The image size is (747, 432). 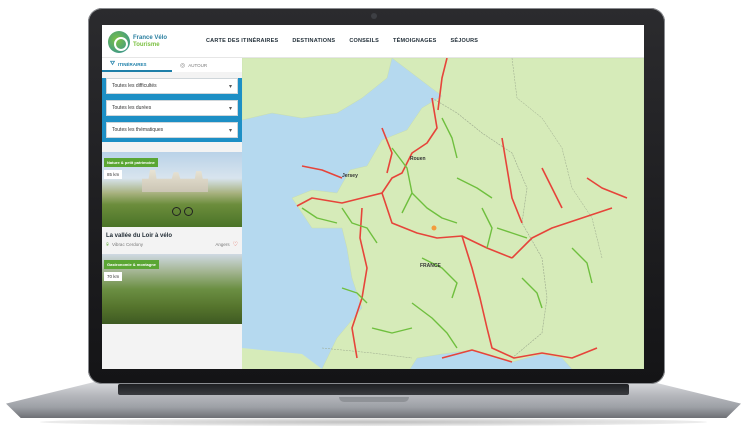 I want to click on map-country-label: FRANCE, so click(x=430, y=266).